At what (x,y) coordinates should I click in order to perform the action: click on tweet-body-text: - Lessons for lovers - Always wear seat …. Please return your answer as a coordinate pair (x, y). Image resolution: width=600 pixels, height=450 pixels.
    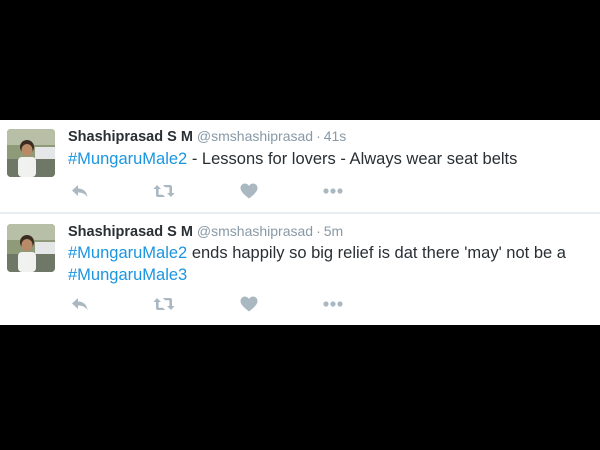
    Looking at the image, I should click on (352, 159).